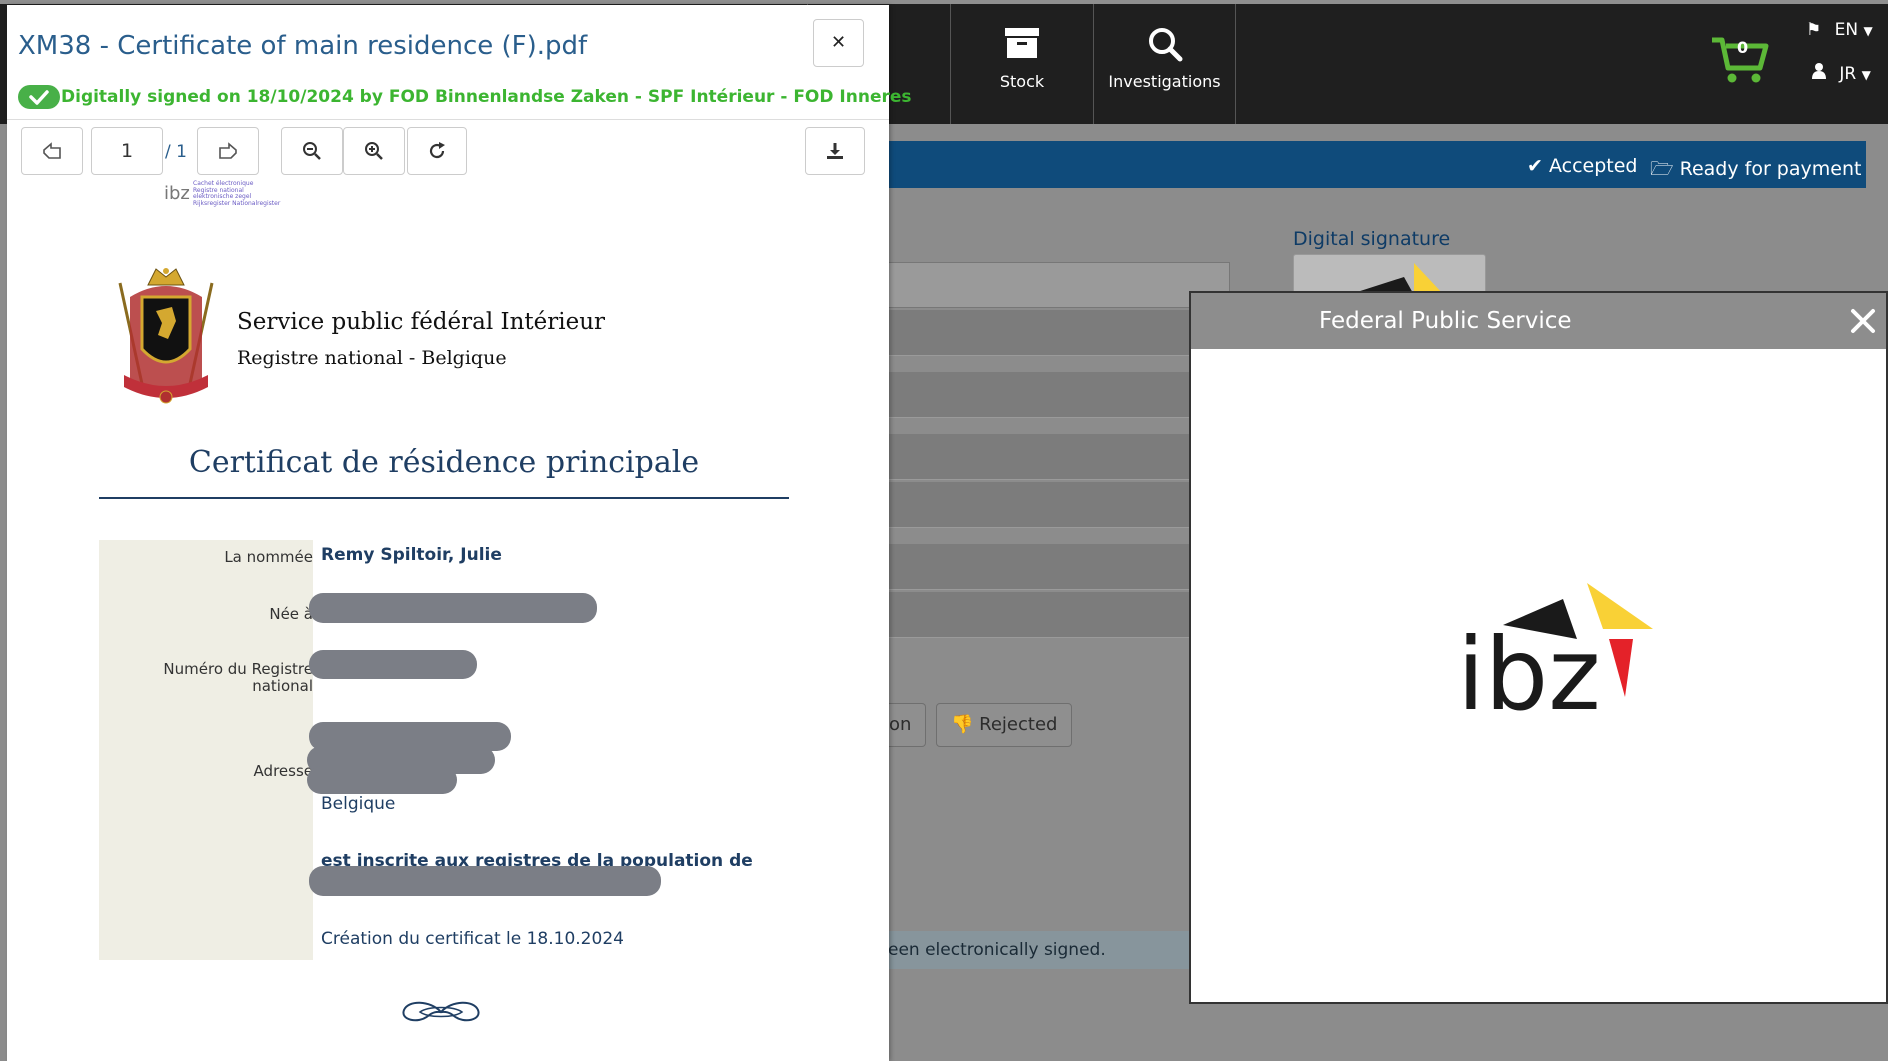  Describe the element at coordinates (1045, 950) in the screenshot. I see `info-message: een electronically signed.` at that location.